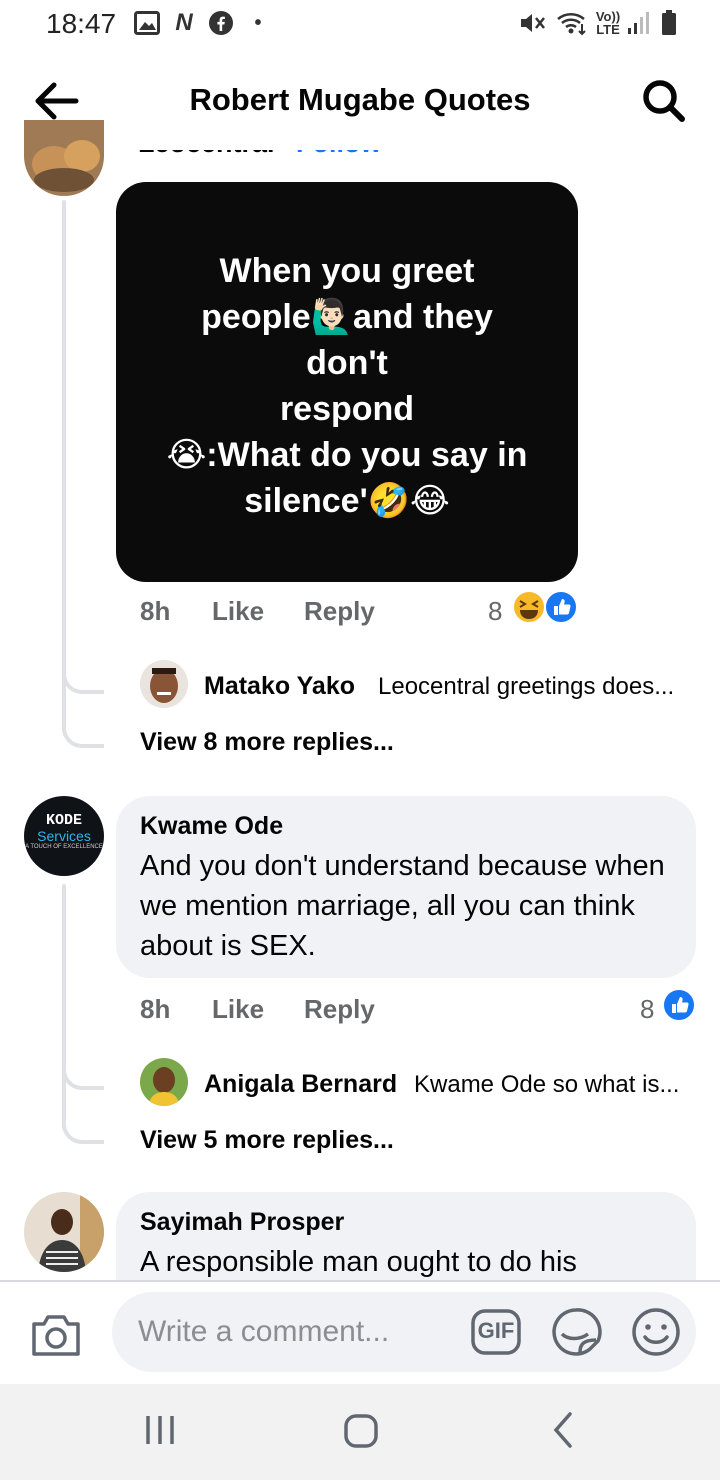  Describe the element at coordinates (338, 154) in the screenshot. I see `cut-follow-link: Follow` at that location.